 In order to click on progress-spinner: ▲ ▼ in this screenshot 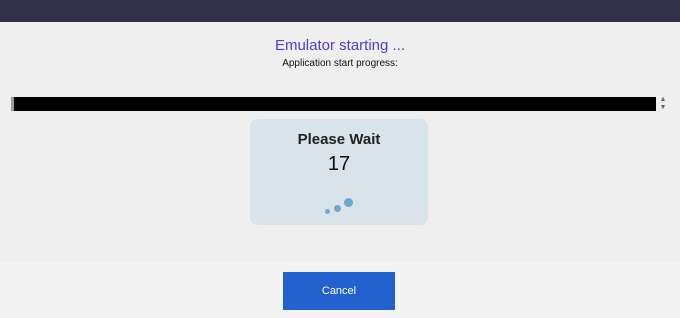, I will do `click(663, 104)`.